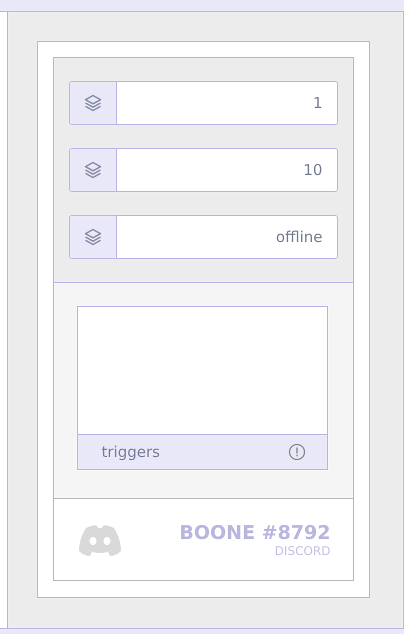 The height and width of the screenshot is (634, 404). I want to click on triggers-label: triggers, so click(130, 452).